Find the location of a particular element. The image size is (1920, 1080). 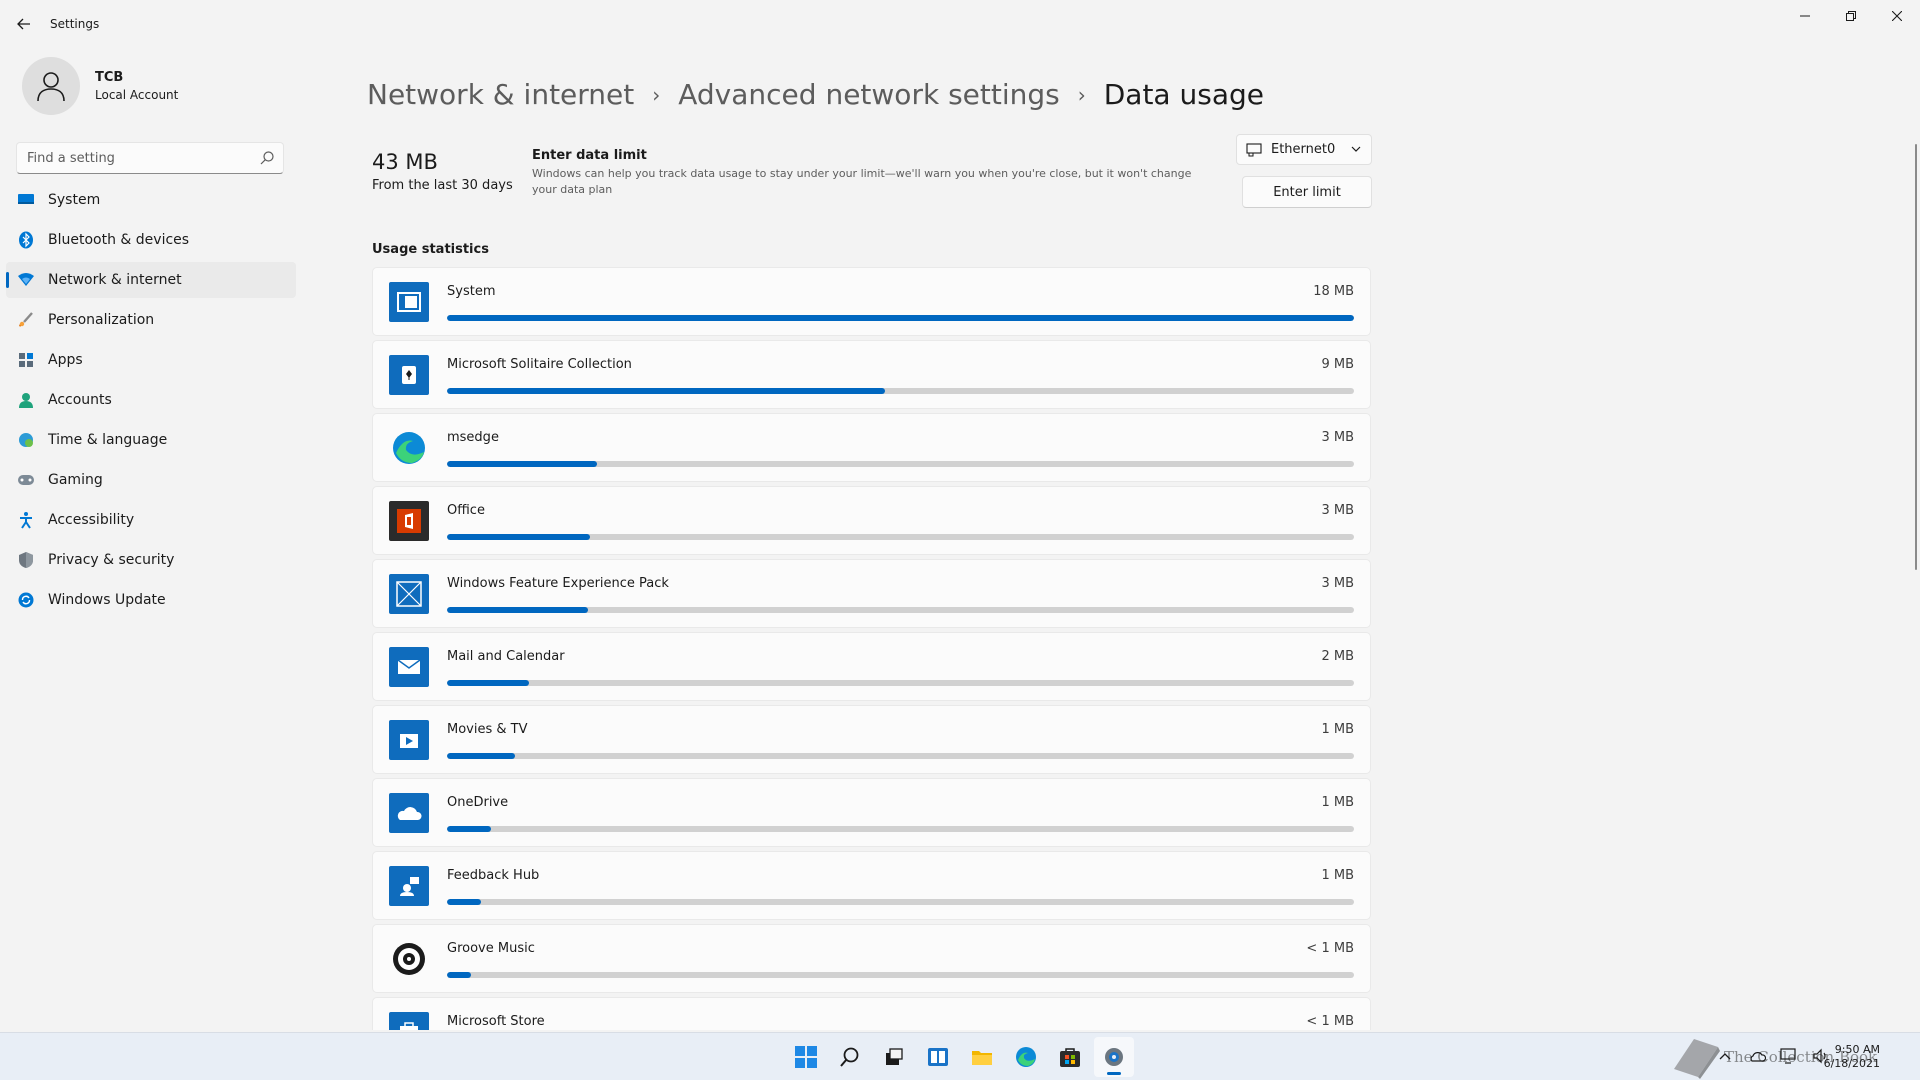

sidebar-item-label: Windows Update is located at coordinates (107, 600).